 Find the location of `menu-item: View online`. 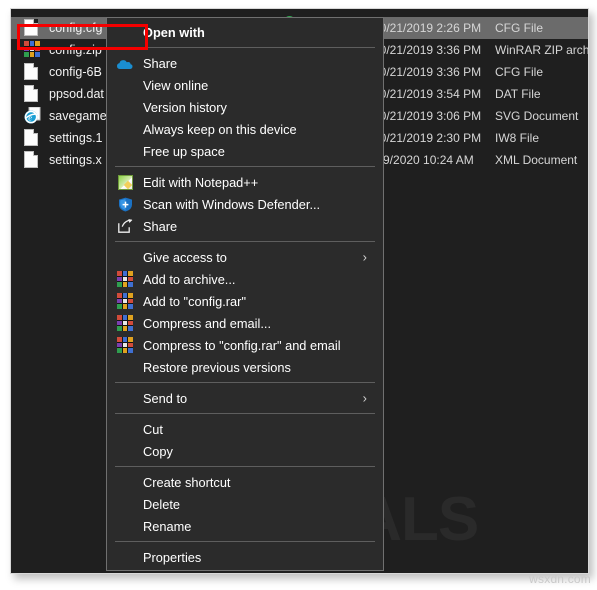

menu-item: View online is located at coordinates (245, 85).